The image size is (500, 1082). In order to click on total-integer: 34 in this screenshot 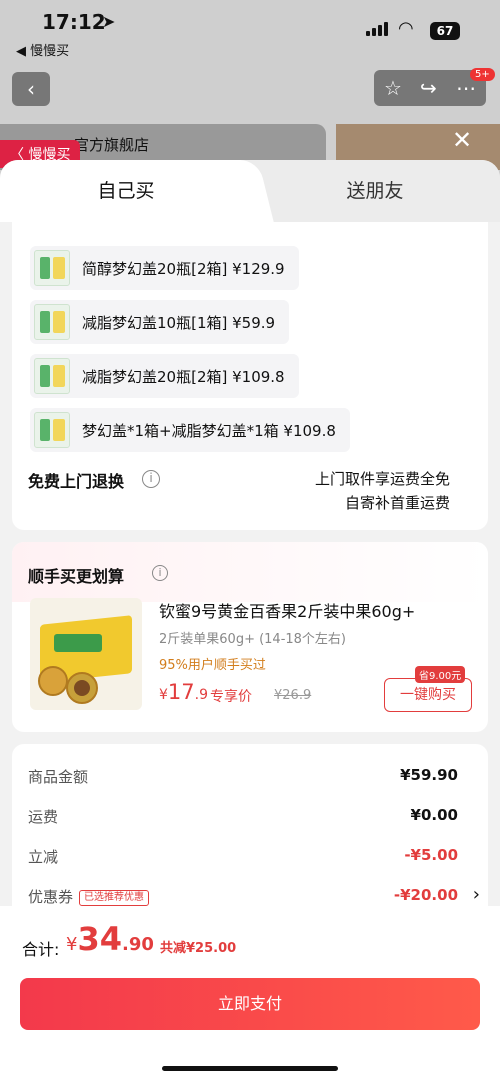, I will do `click(99, 939)`.